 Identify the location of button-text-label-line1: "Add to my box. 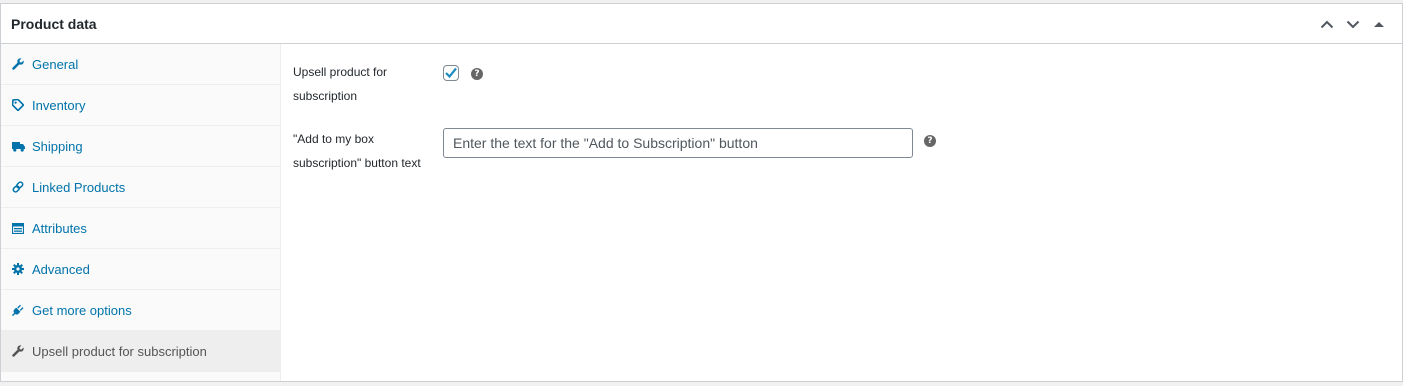
(333, 139).